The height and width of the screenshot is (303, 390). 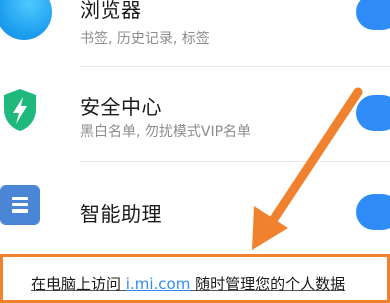 What do you see at coordinates (166, 132) in the screenshot?
I see `row-subtitle: 黑白名单, 勿扰模式VIP名单` at bounding box center [166, 132].